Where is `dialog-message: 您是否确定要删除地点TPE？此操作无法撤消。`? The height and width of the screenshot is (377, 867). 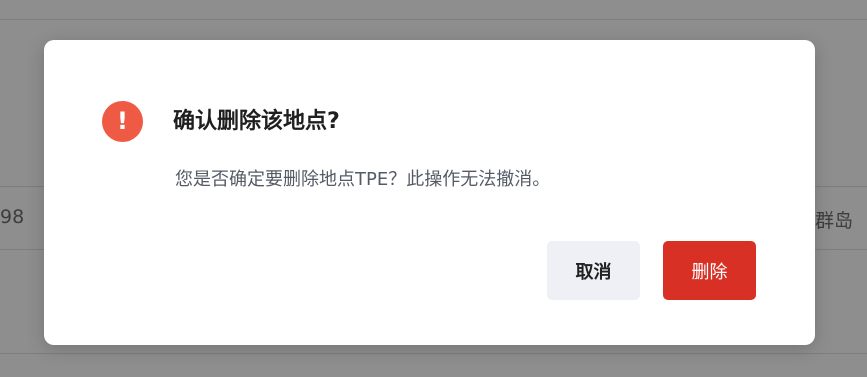
dialog-message: 您是否确定要删除地点TPE？此操作无法撤消。 is located at coordinates (363, 179).